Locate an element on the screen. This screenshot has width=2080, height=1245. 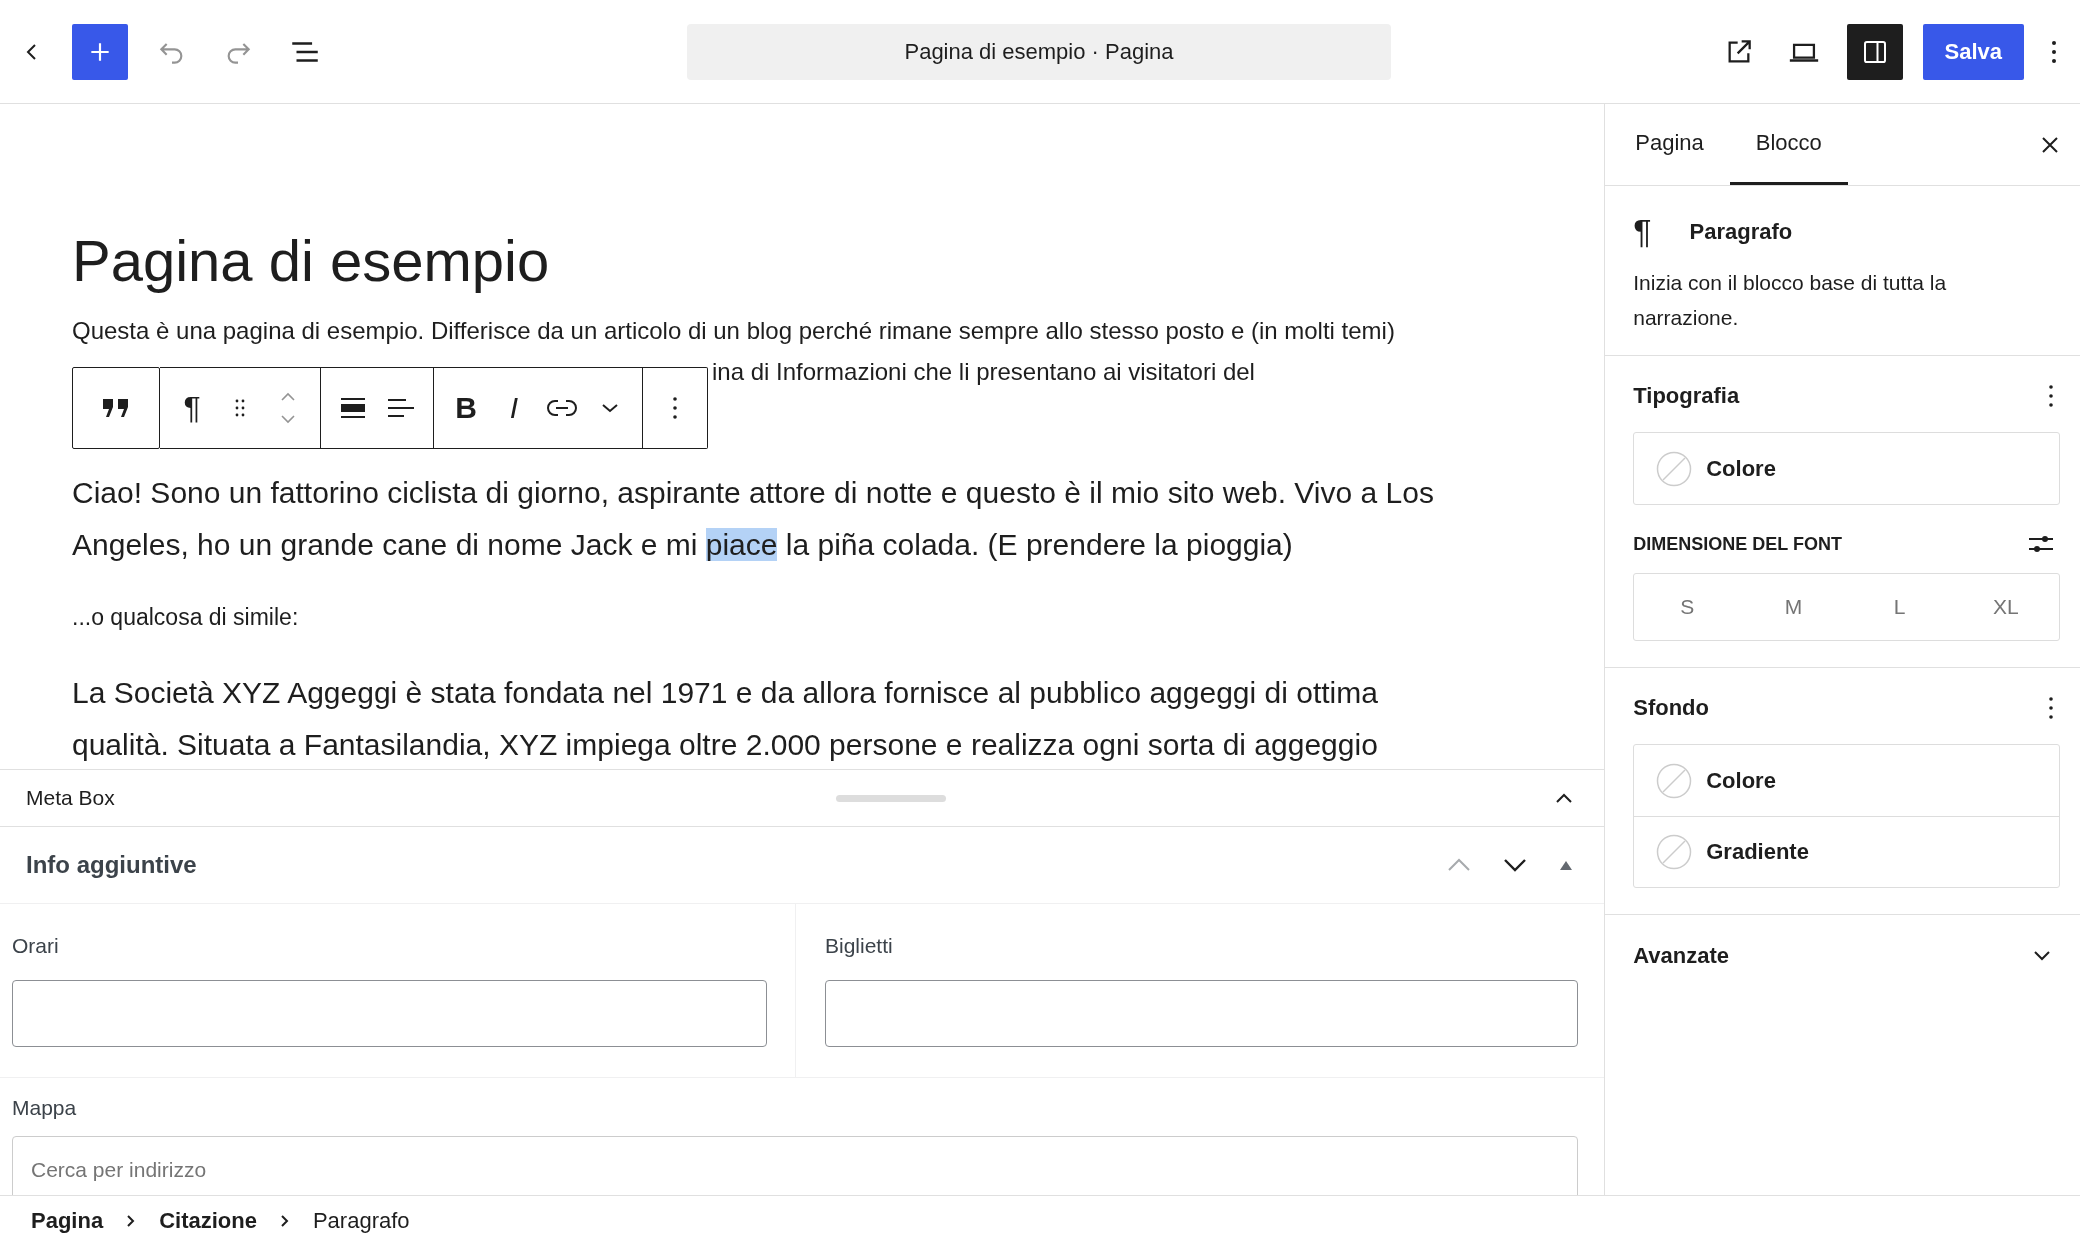
panel-title: Tipografia is located at coordinates (1686, 396).